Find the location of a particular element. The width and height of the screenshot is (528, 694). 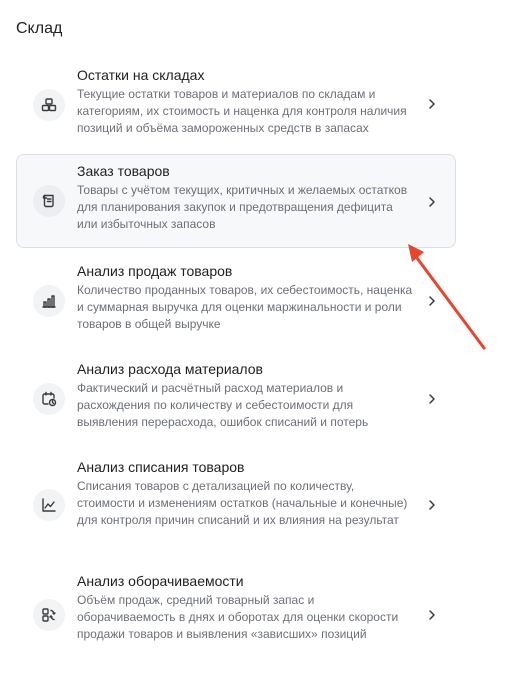

calendar-clock-icon is located at coordinates (49, 399).